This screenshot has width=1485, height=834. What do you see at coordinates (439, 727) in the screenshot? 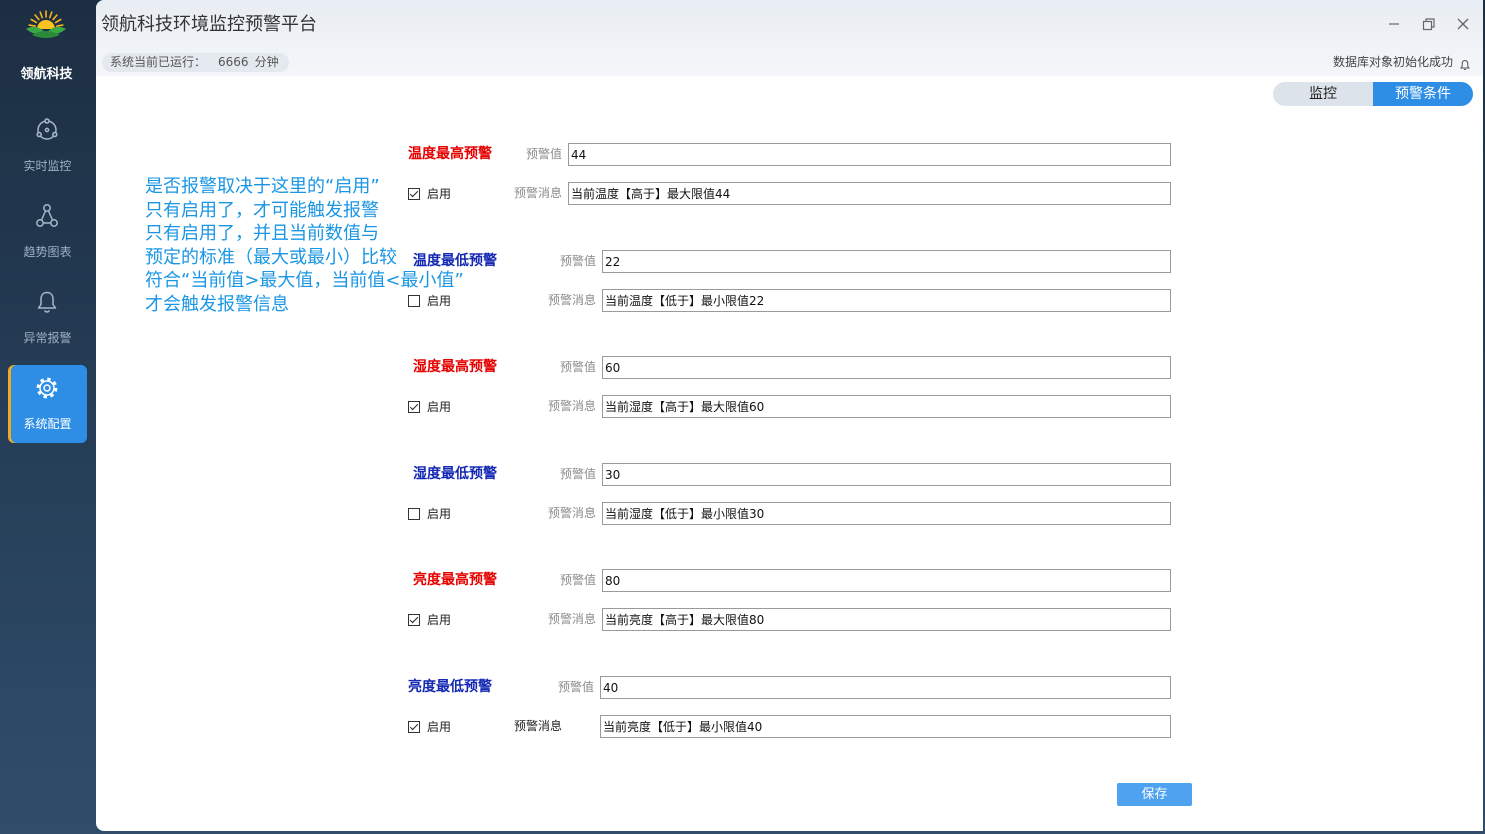
I see `enable-label: 启用` at bounding box center [439, 727].